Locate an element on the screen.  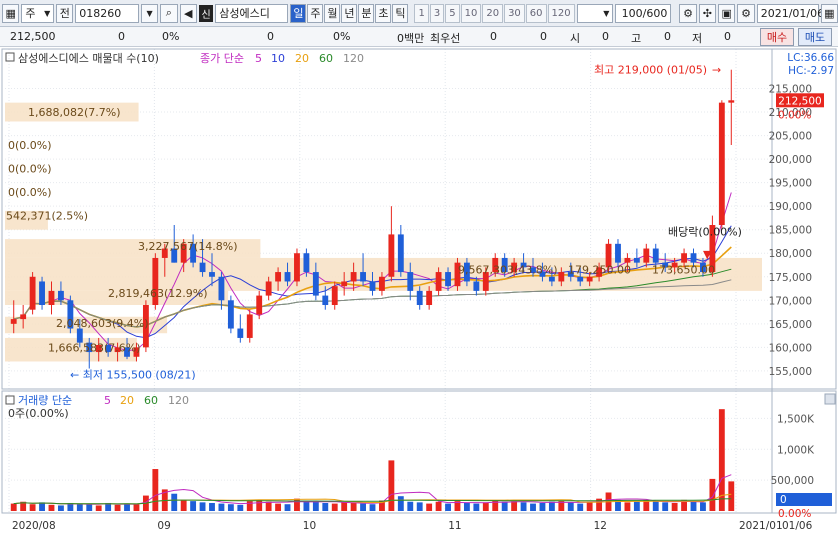
buy-button: 매수 is located at coordinates (777, 37).